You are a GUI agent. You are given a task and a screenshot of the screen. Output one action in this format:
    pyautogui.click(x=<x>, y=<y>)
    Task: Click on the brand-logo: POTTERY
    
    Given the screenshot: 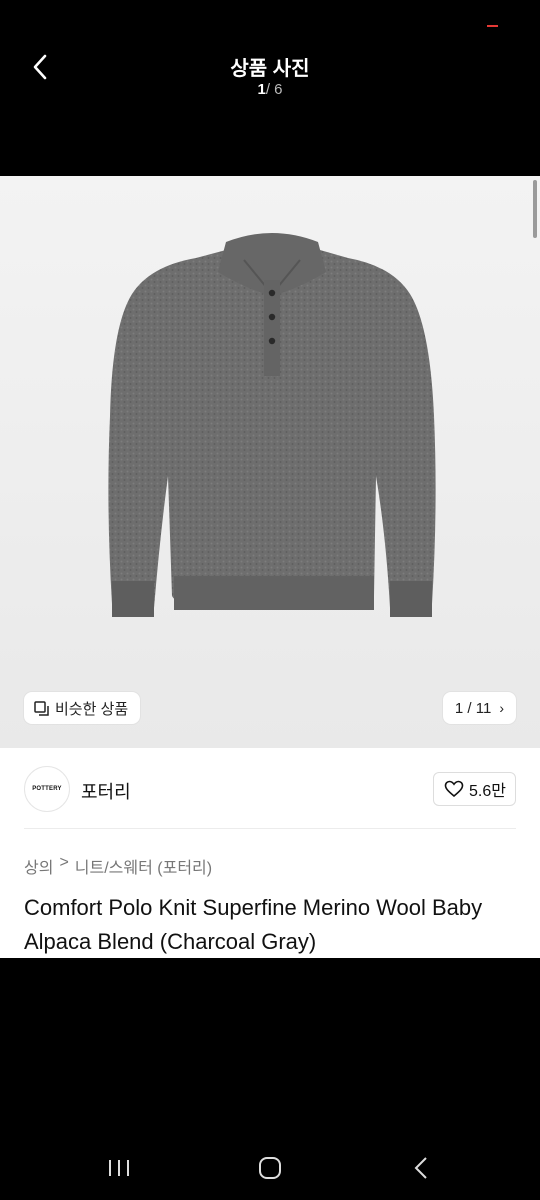 What is the action you would take?
    pyautogui.click(x=47, y=789)
    